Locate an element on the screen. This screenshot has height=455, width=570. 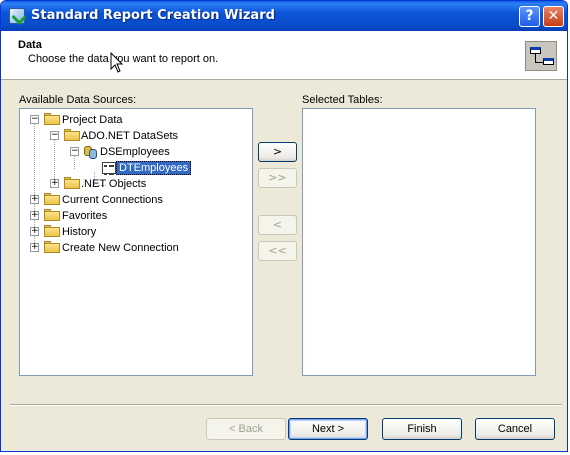
tree-label: Create New Connection is located at coordinates (120, 248).